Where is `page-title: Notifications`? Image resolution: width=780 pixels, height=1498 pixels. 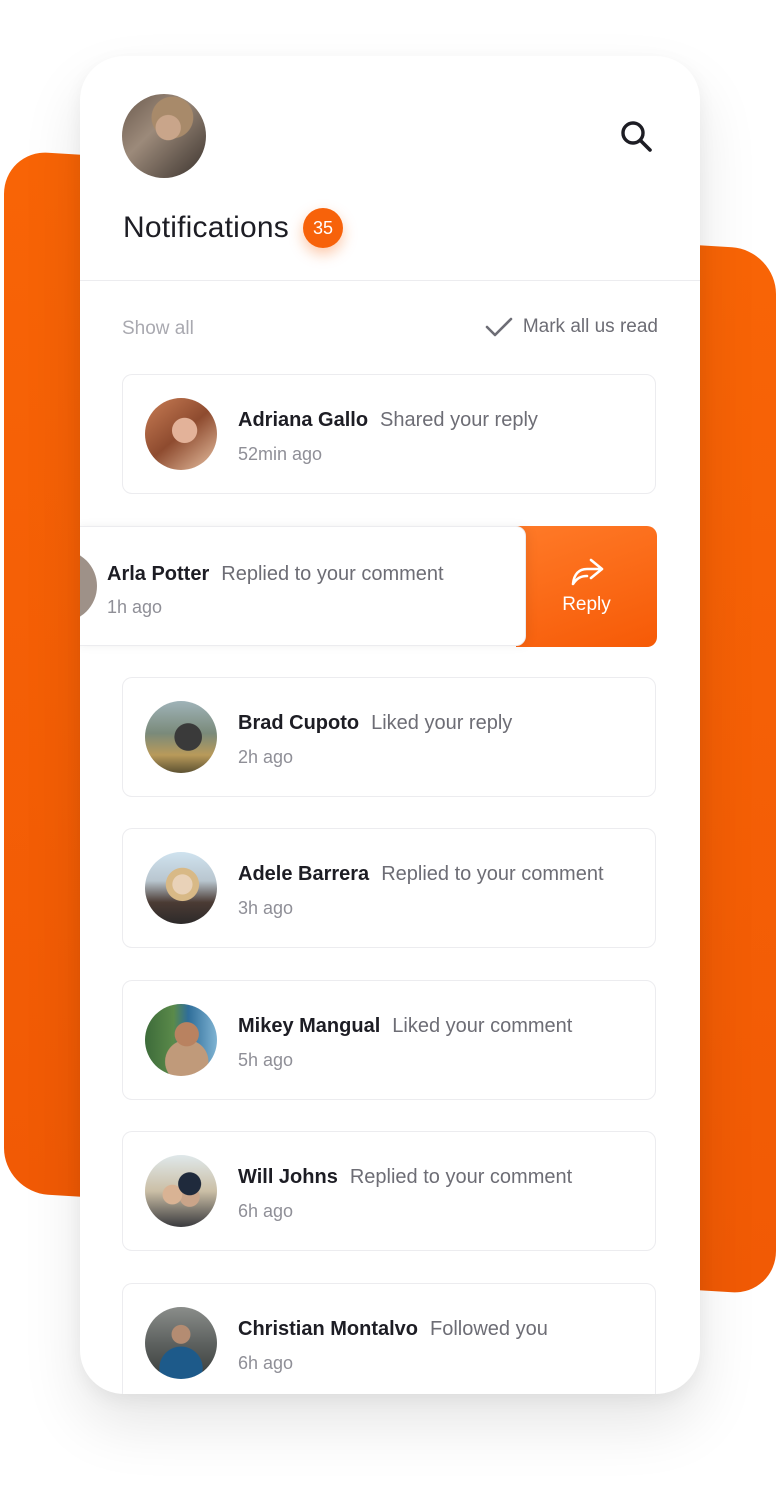
page-title: Notifications is located at coordinates (206, 227).